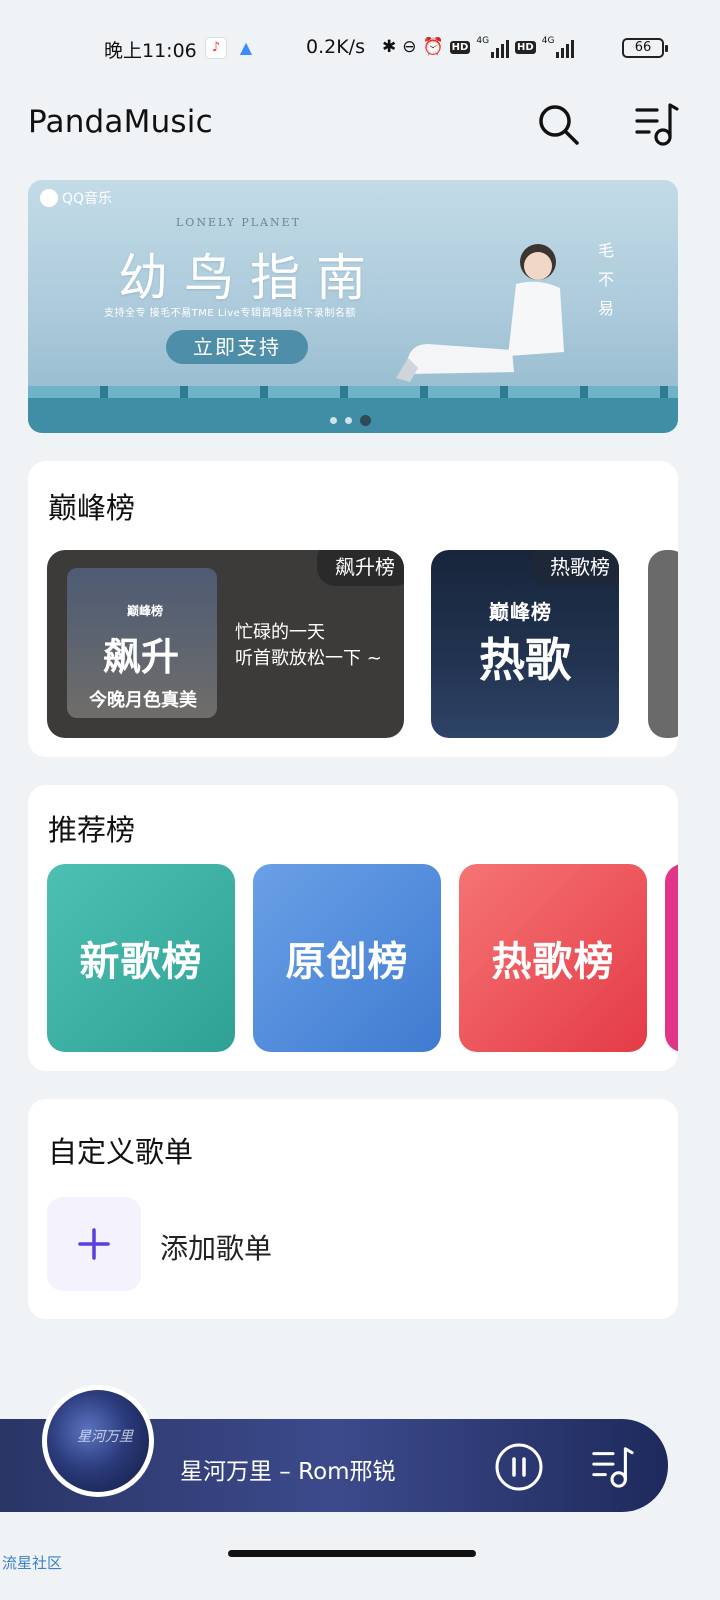 This screenshot has height=1600, width=720. Describe the element at coordinates (460, 47) in the screenshot. I see `hd-badge: HD` at that location.